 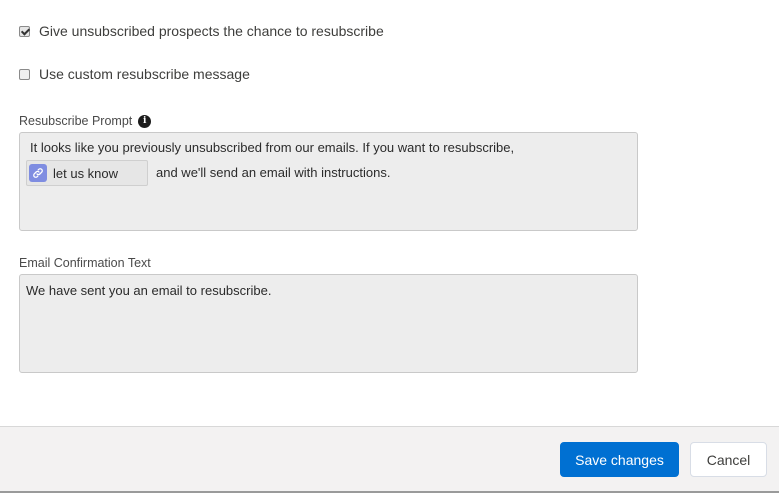 What do you see at coordinates (24, 74) in the screenshot?
I see `custom-message-checkbox` at bounding box center [24, 74].